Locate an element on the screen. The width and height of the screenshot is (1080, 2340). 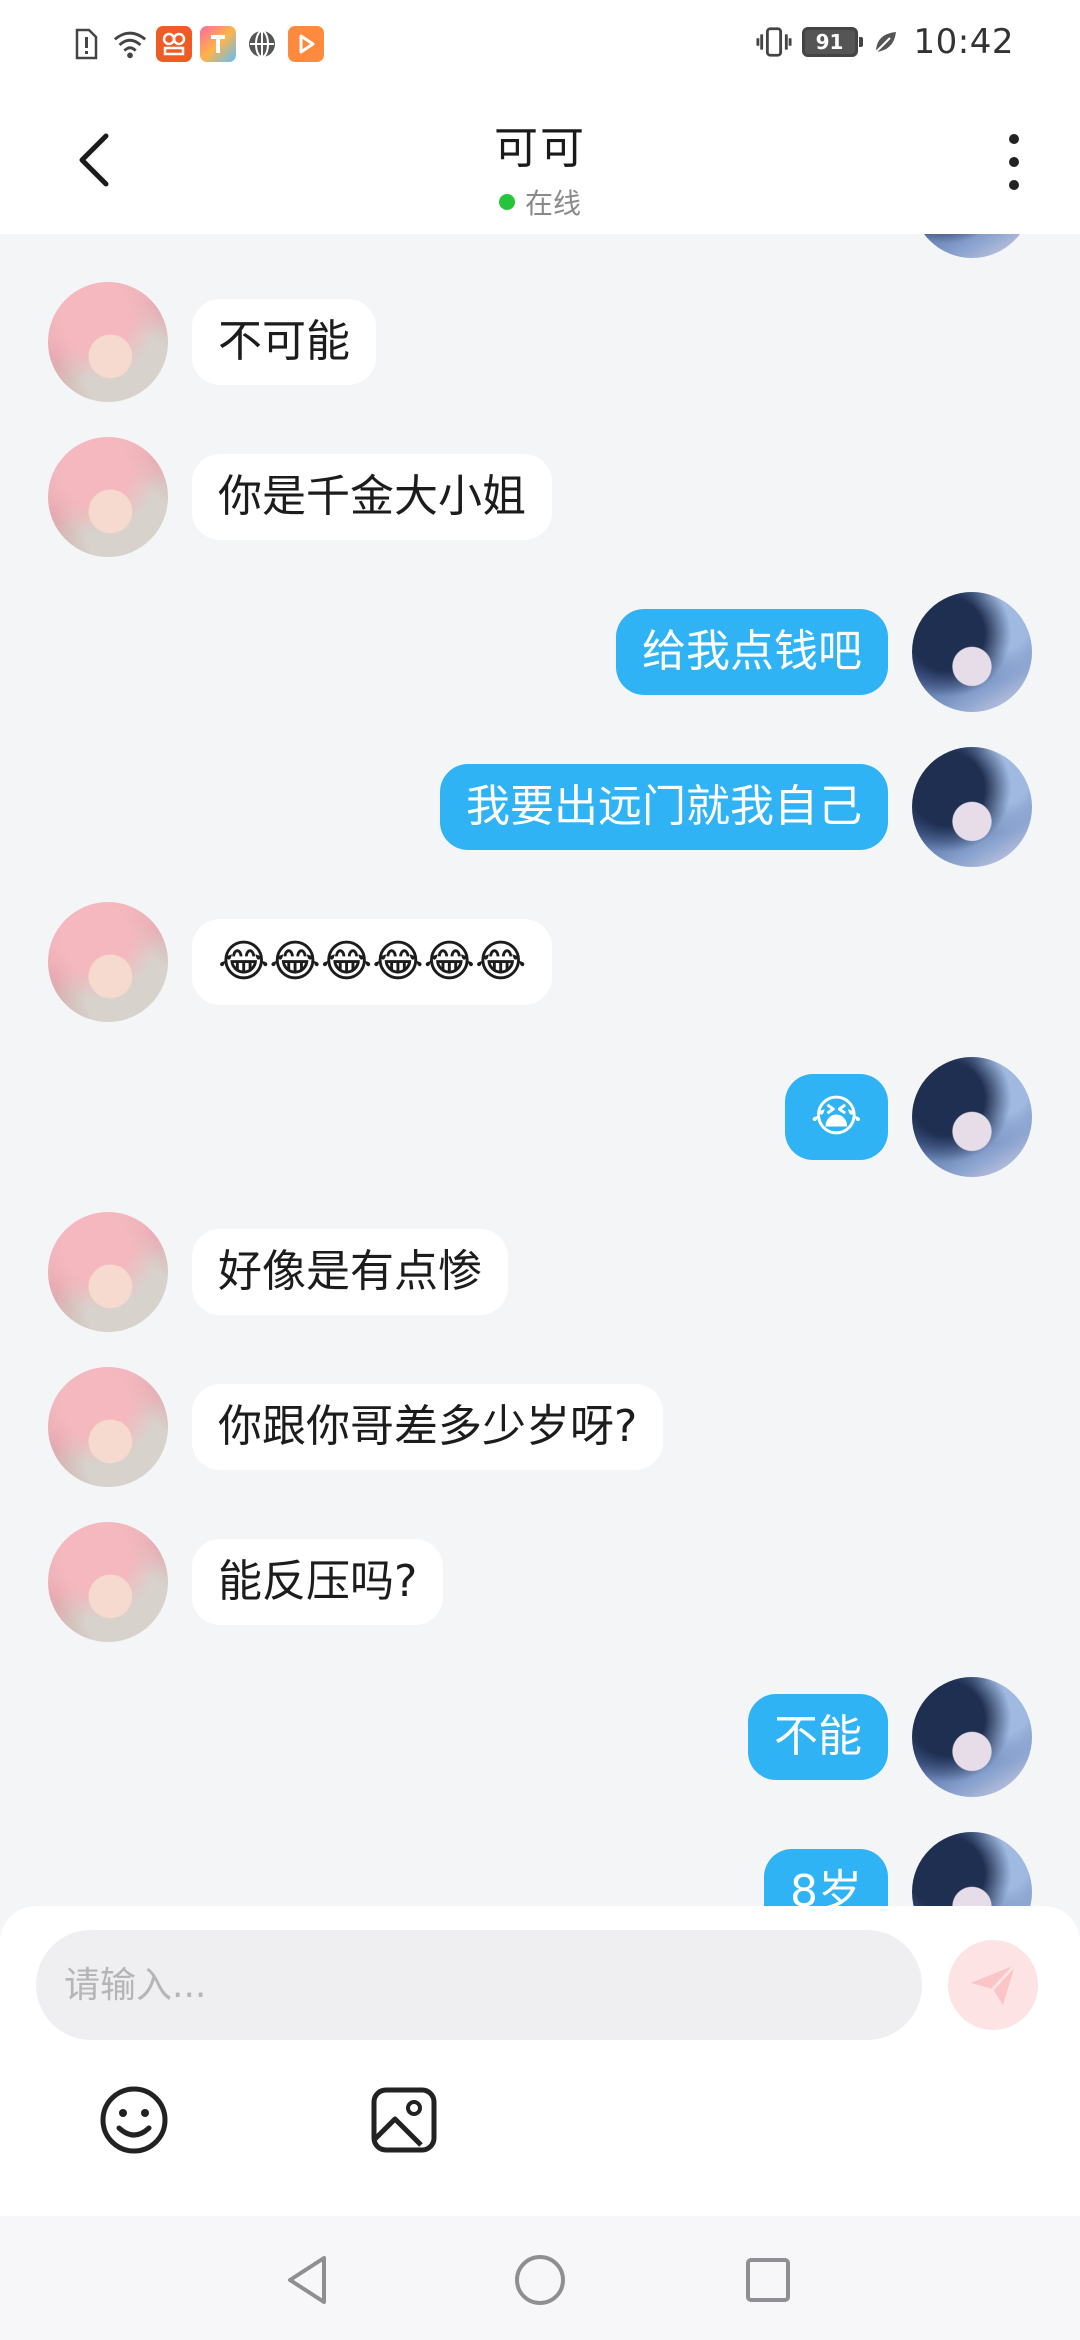
nav-recents-button is located at coordinates (768, 2280).